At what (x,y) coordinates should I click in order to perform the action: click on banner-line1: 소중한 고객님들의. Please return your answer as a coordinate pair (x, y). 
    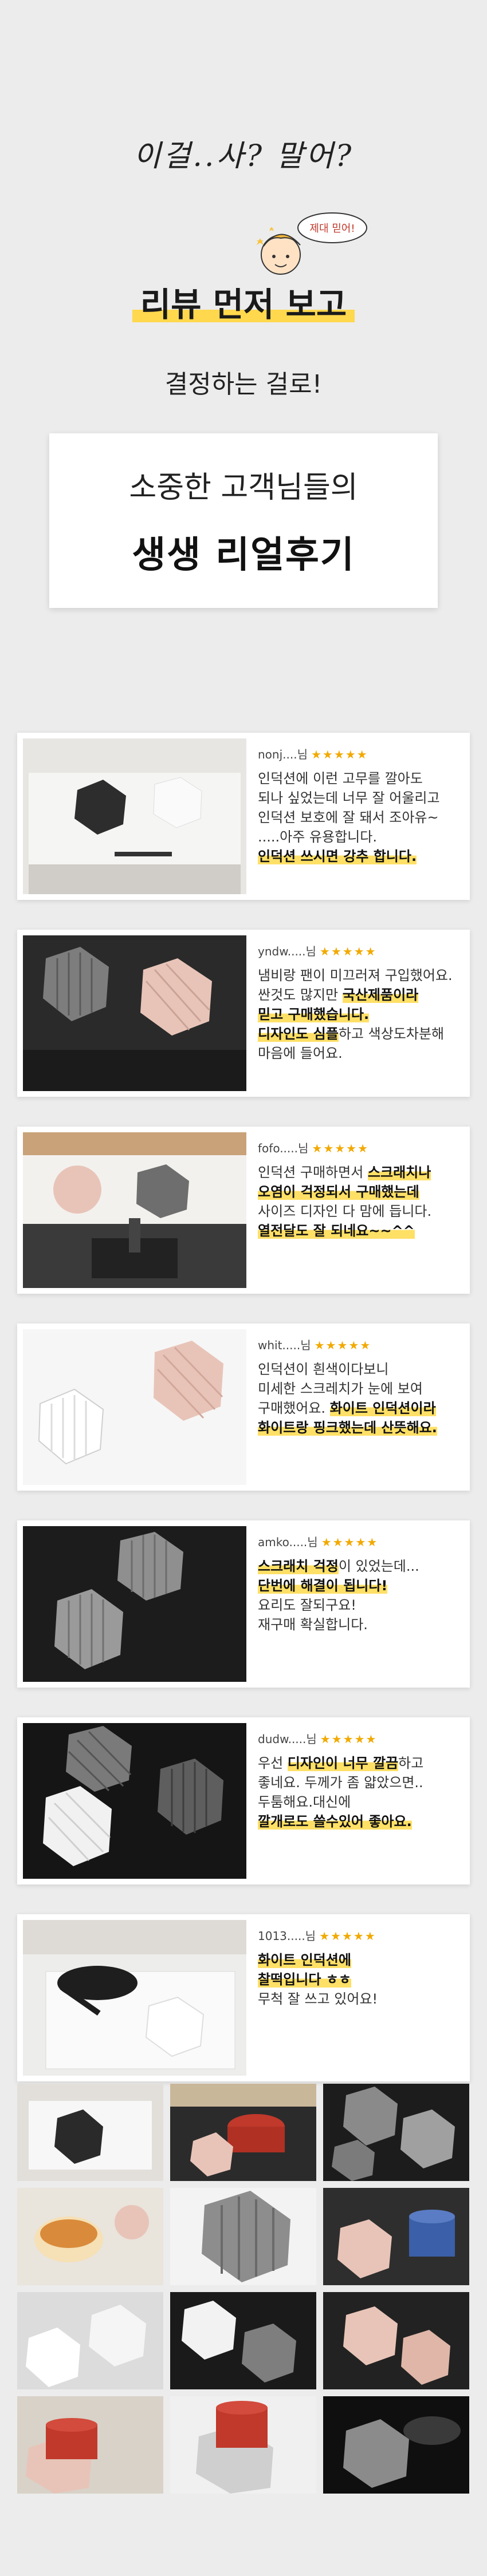
    Looking at the image, I should click on (244, 488).